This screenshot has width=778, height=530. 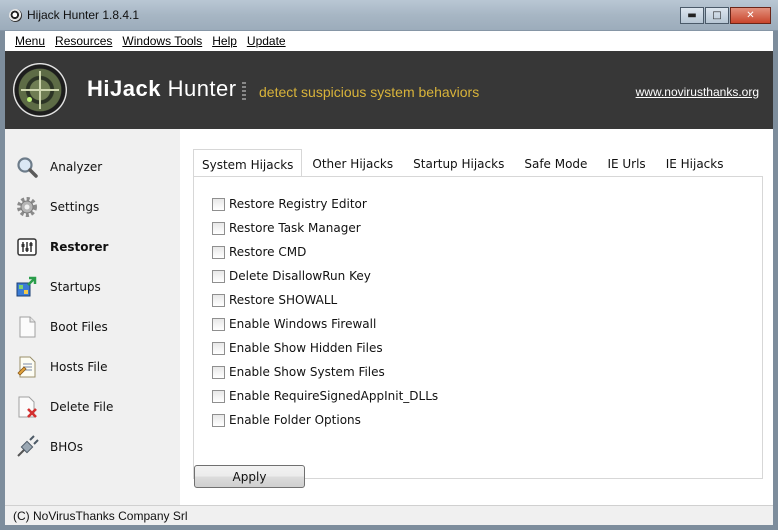 I want to click on option-restore-showall: Restore SHOWALL, so click(x=274, y=300).